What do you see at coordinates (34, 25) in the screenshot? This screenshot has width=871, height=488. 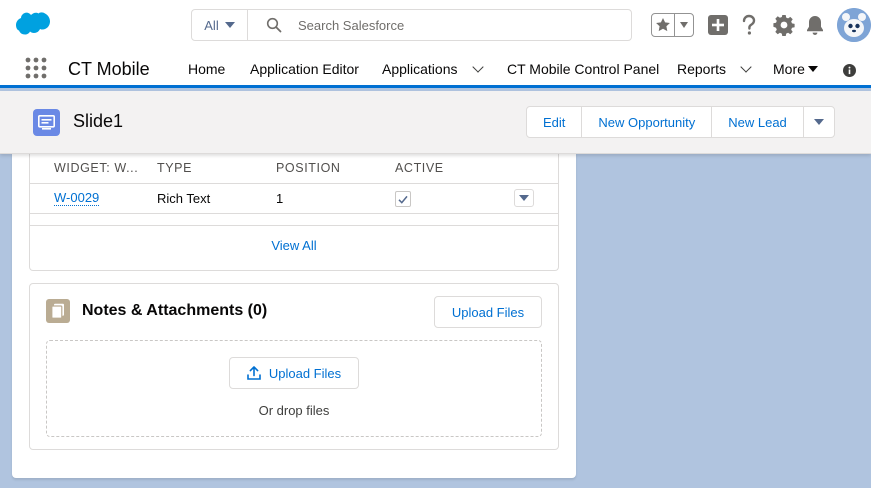 I see `salesforce-cloud-icon` at bounding box center [34, 25].